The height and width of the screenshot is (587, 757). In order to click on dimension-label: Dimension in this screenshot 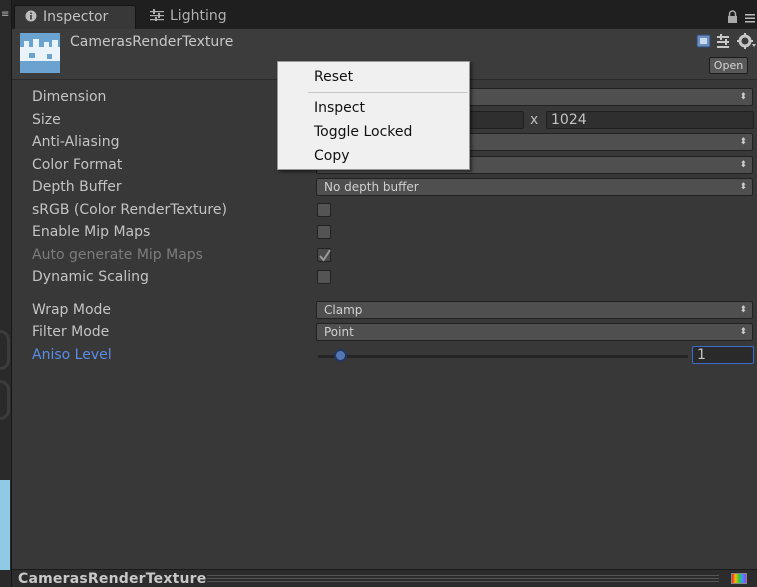, I will do `click(69, 97)`.